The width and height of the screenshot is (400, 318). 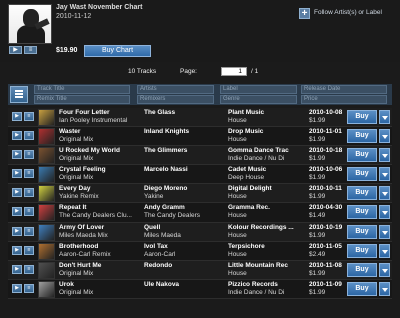 I want to click on track-title: Army Of Lover, so click(x=96, y=227).